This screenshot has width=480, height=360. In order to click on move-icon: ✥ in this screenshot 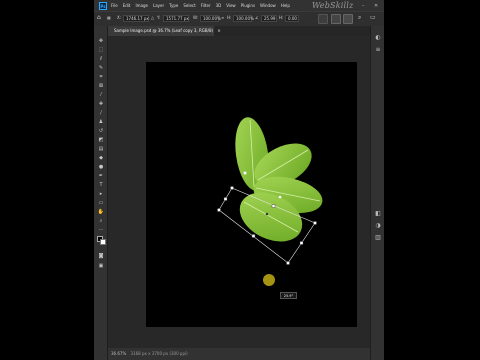, I will do `click(101, 41)`.